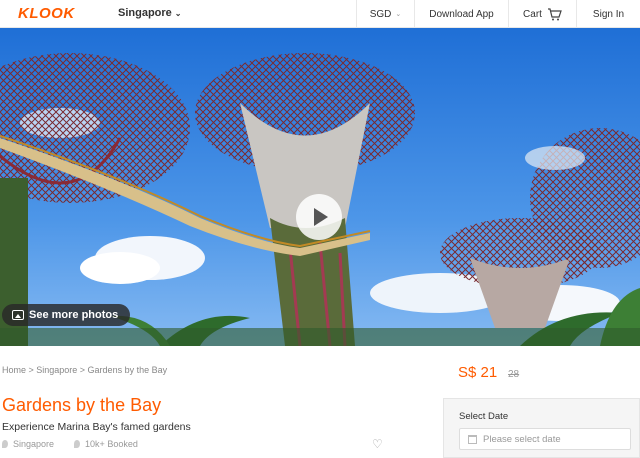  Describe the element at coordinates (554, 13) in the screenshot. I see `cart-icon` at that location.